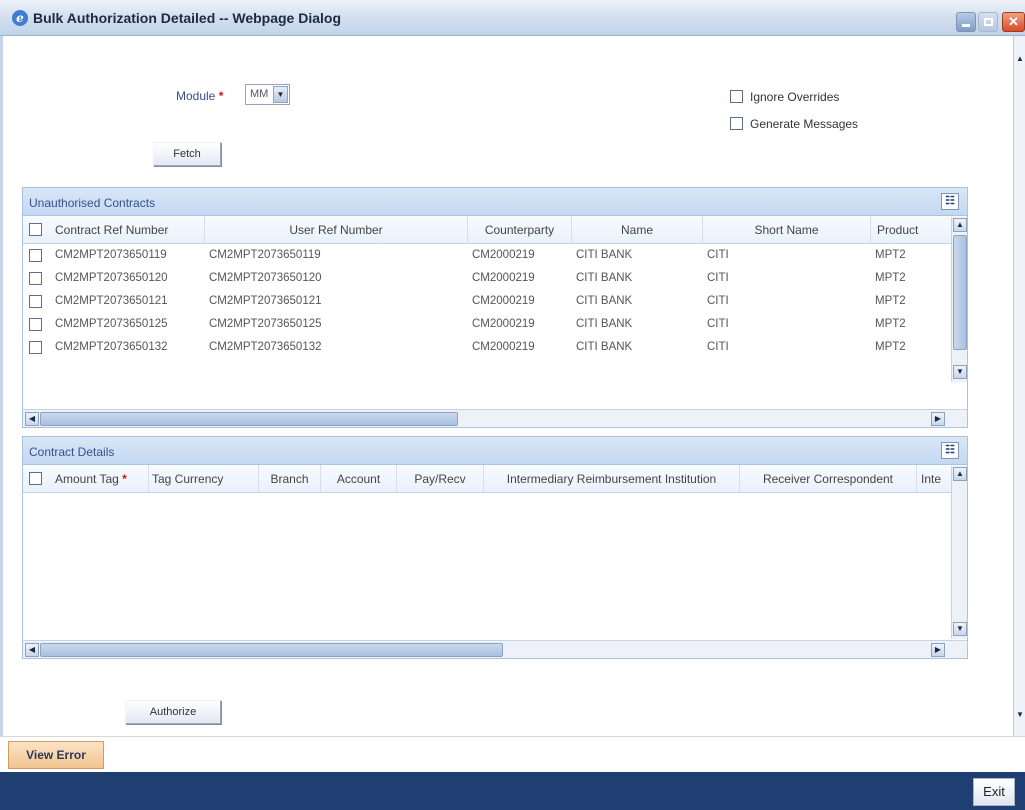 The image size is (1025, 810). What do you see at coordinates (20, 18) in the screenshot?
I see `internet-explorer-icon: e` at bounding box center [20, 18].